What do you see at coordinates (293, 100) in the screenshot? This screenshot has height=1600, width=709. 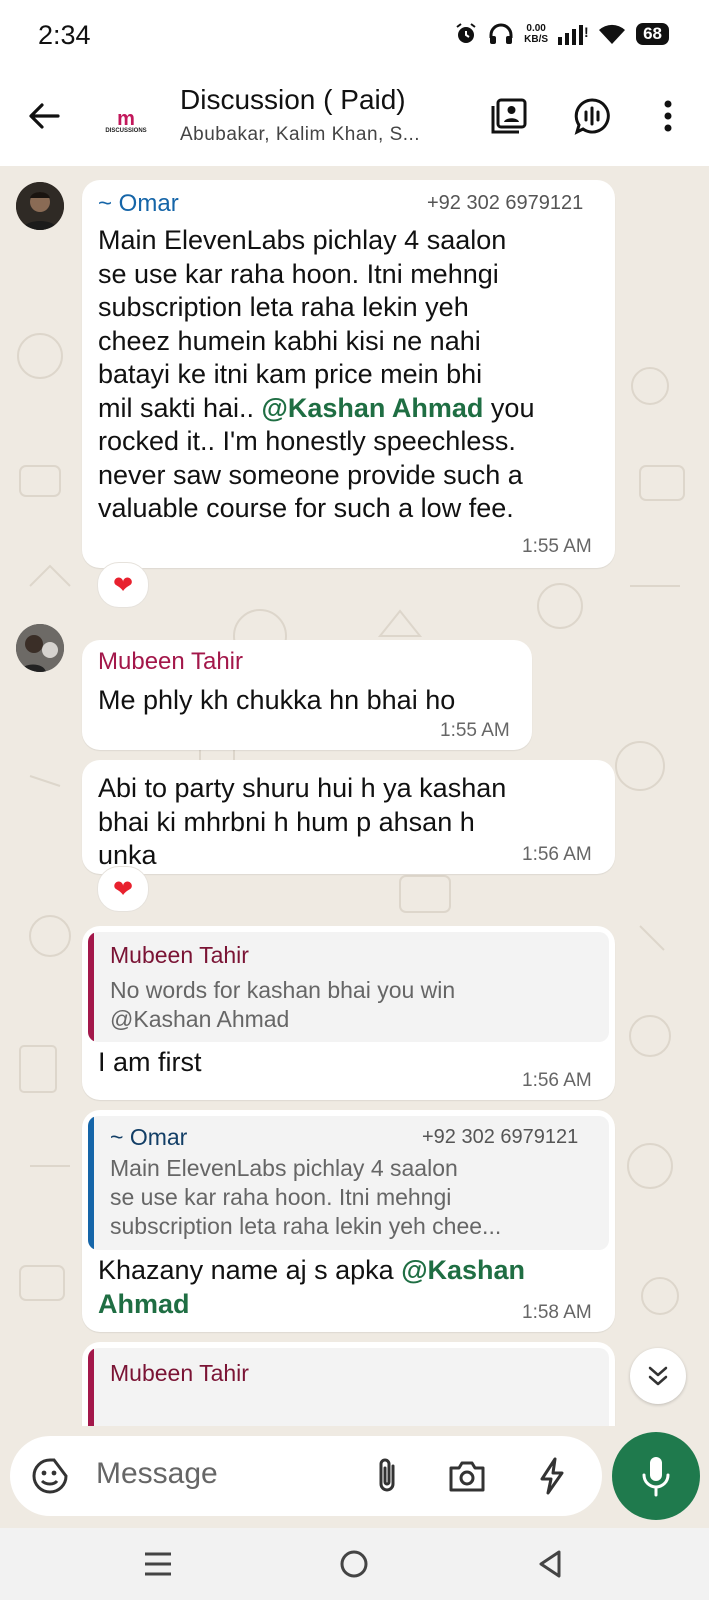 I see `chat-title: Discussion ( Paid)` at bounding box center [293, 100].